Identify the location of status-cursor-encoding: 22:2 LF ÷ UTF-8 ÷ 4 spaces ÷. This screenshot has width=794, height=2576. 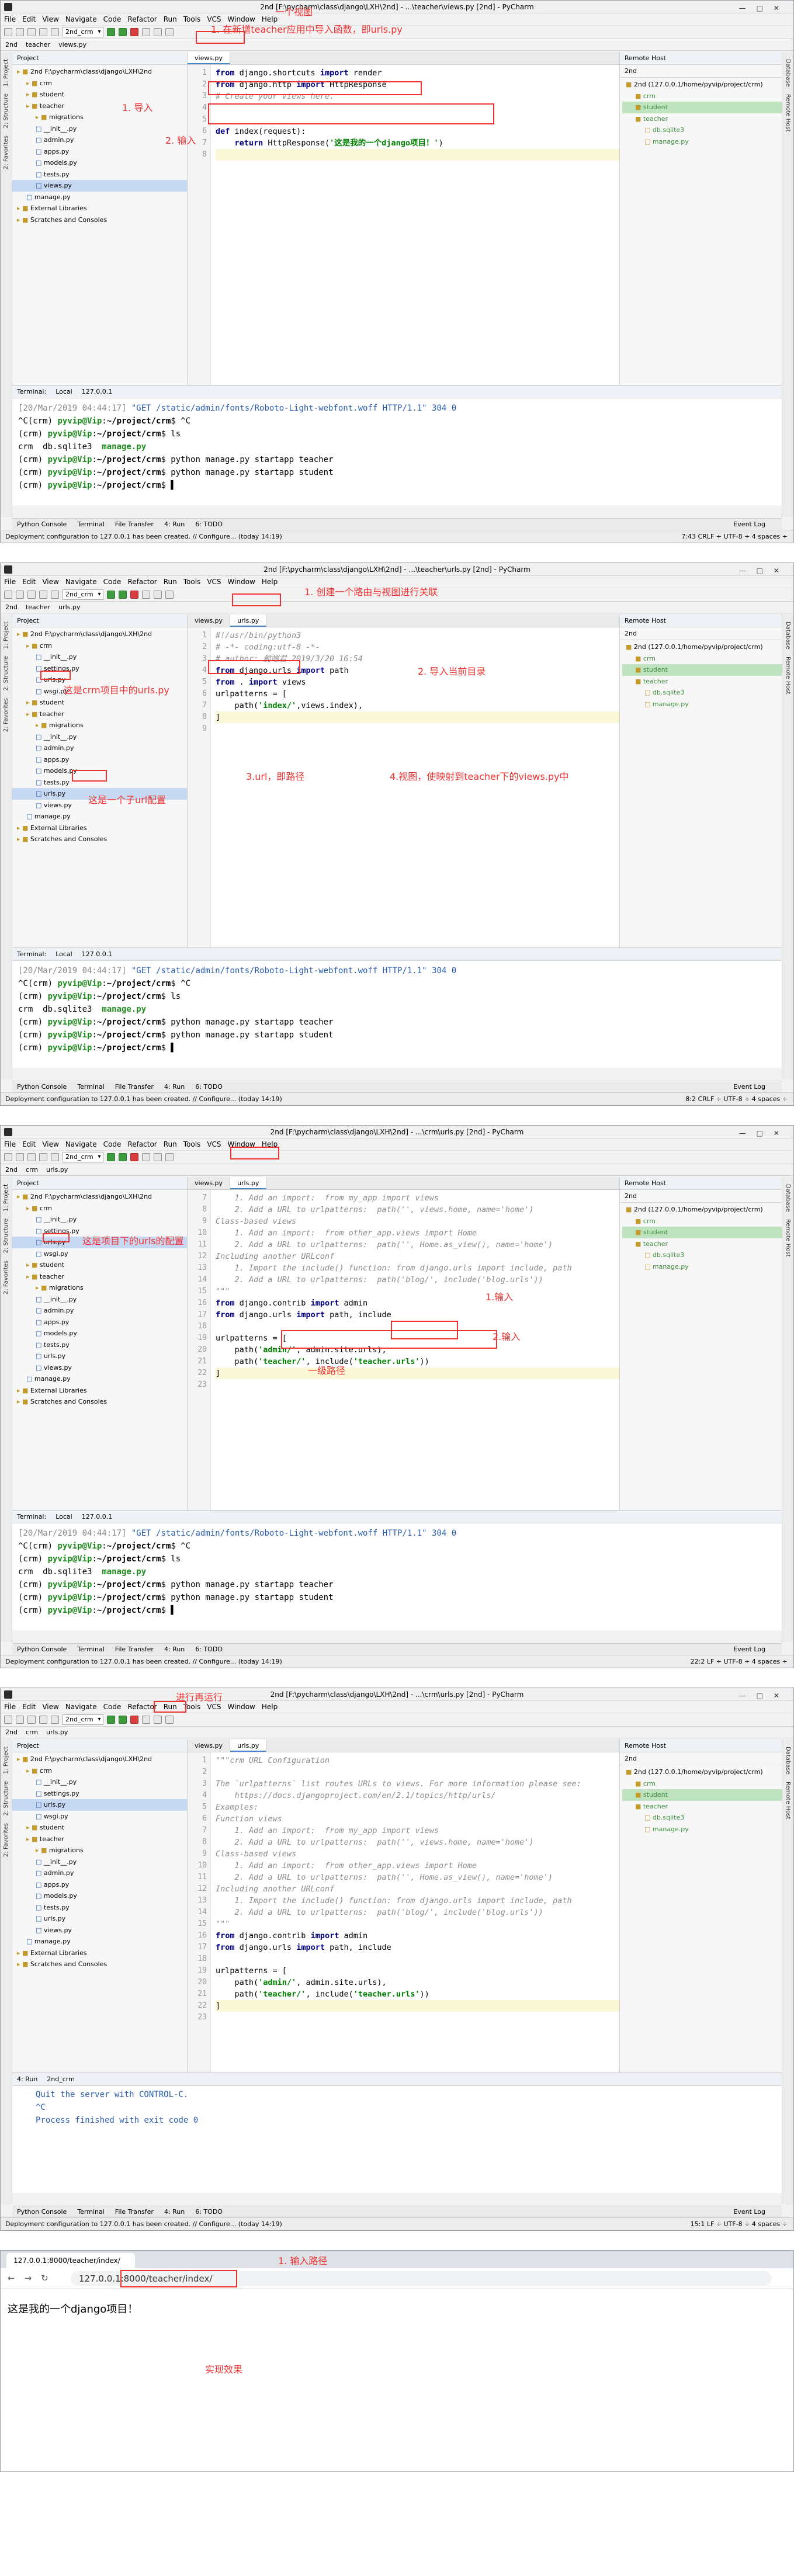
(739, 1661).